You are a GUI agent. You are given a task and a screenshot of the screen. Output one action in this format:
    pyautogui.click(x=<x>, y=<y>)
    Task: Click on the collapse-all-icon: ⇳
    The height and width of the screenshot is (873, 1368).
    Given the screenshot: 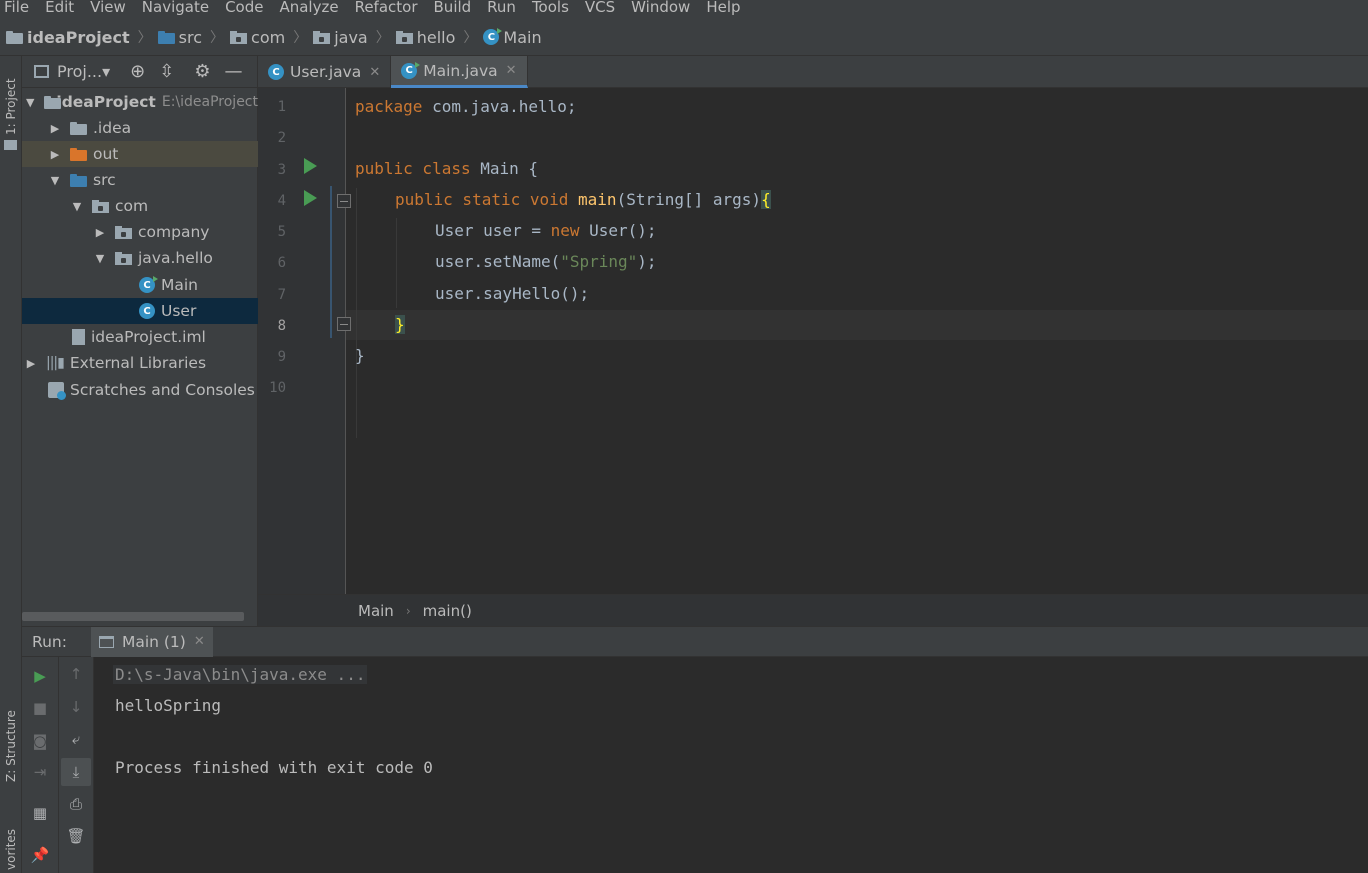 What is the action you would take?
    pyautogui.click(x=166, y=71)
    